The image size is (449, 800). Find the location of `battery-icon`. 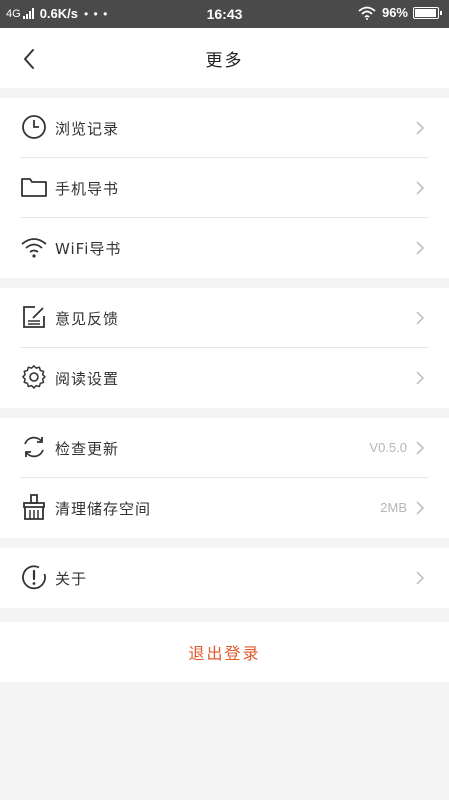

battery-icon is located at coordinates (427, 12).